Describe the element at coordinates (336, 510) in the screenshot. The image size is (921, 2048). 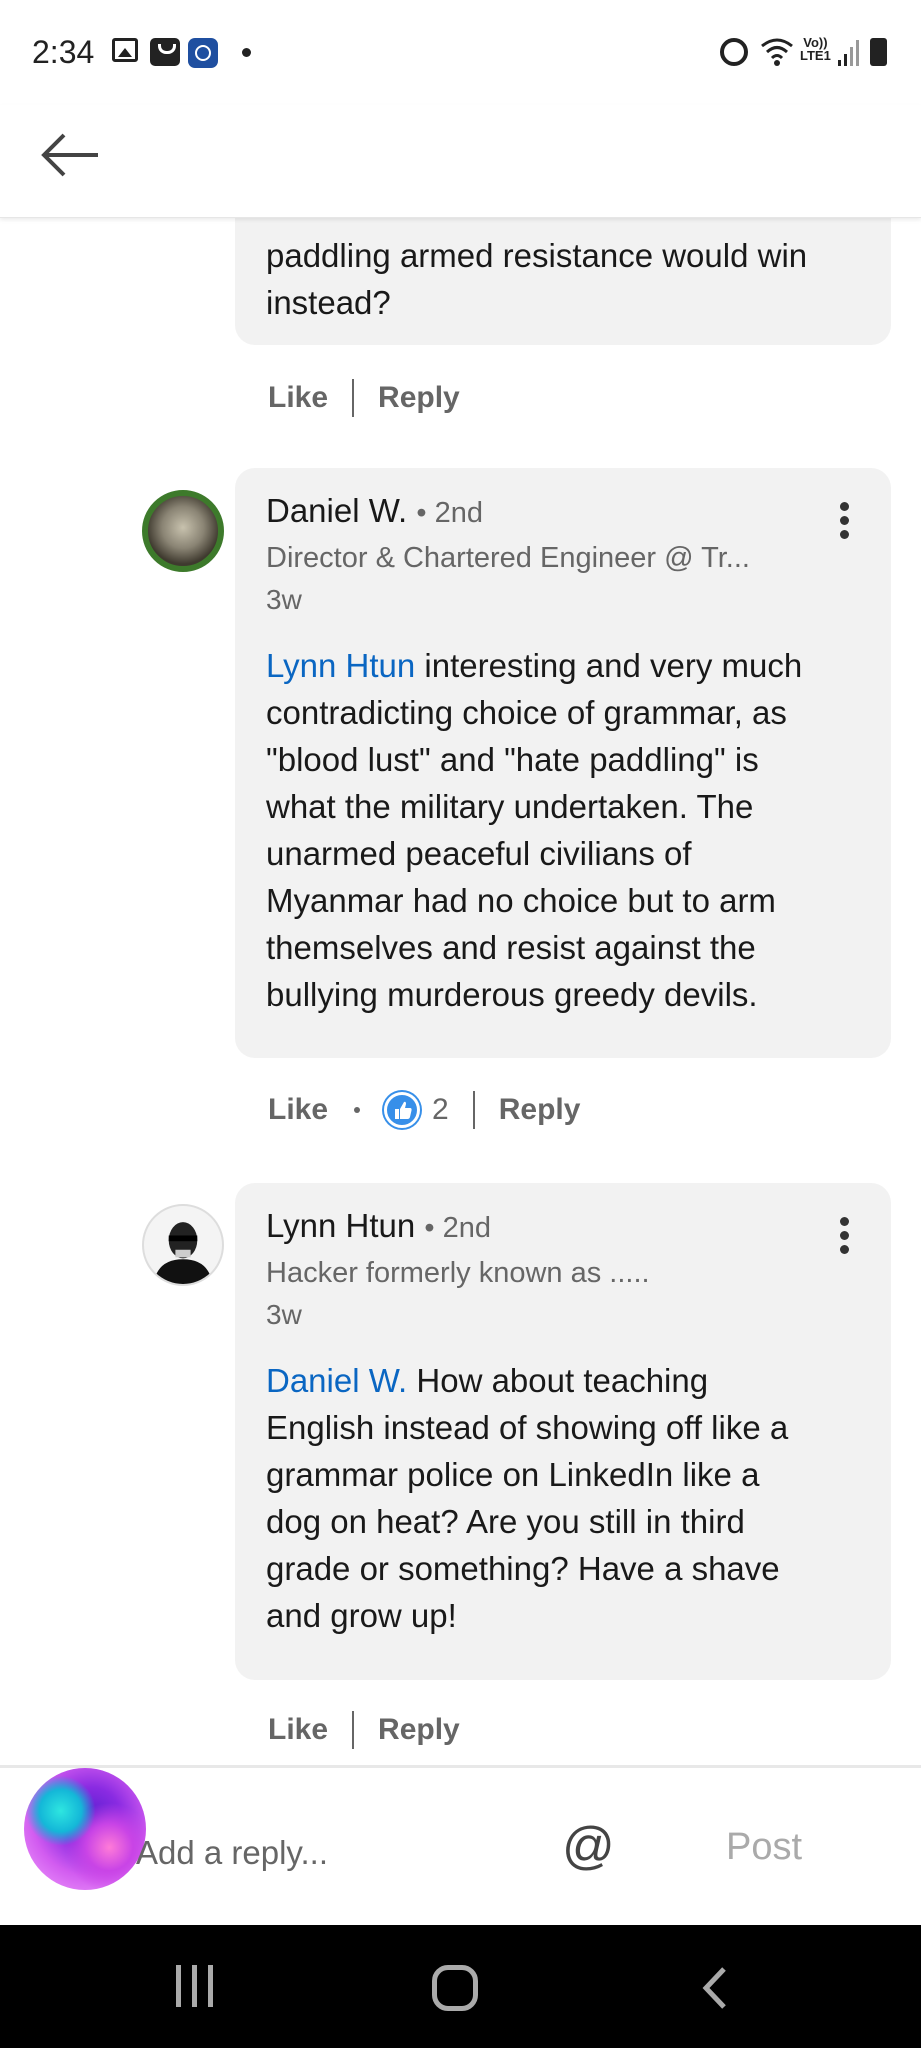
I see `author-name-text: Daniel W.` at that location.